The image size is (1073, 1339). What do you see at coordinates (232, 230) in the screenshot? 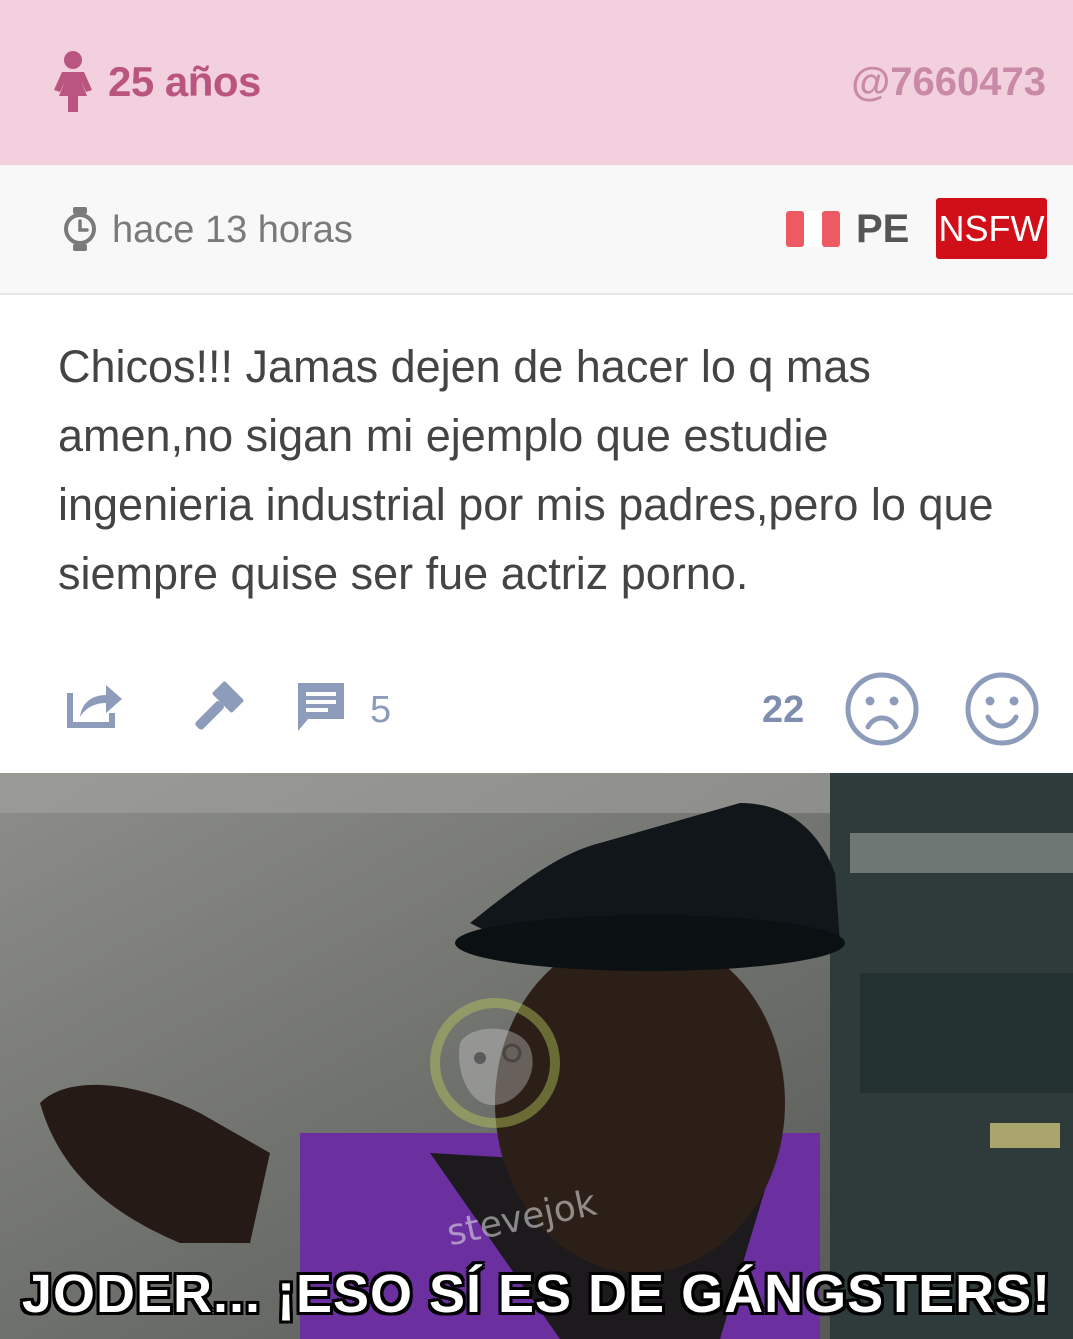
I see `post-time: hace 13 horas` at bounding box center [232, 230].